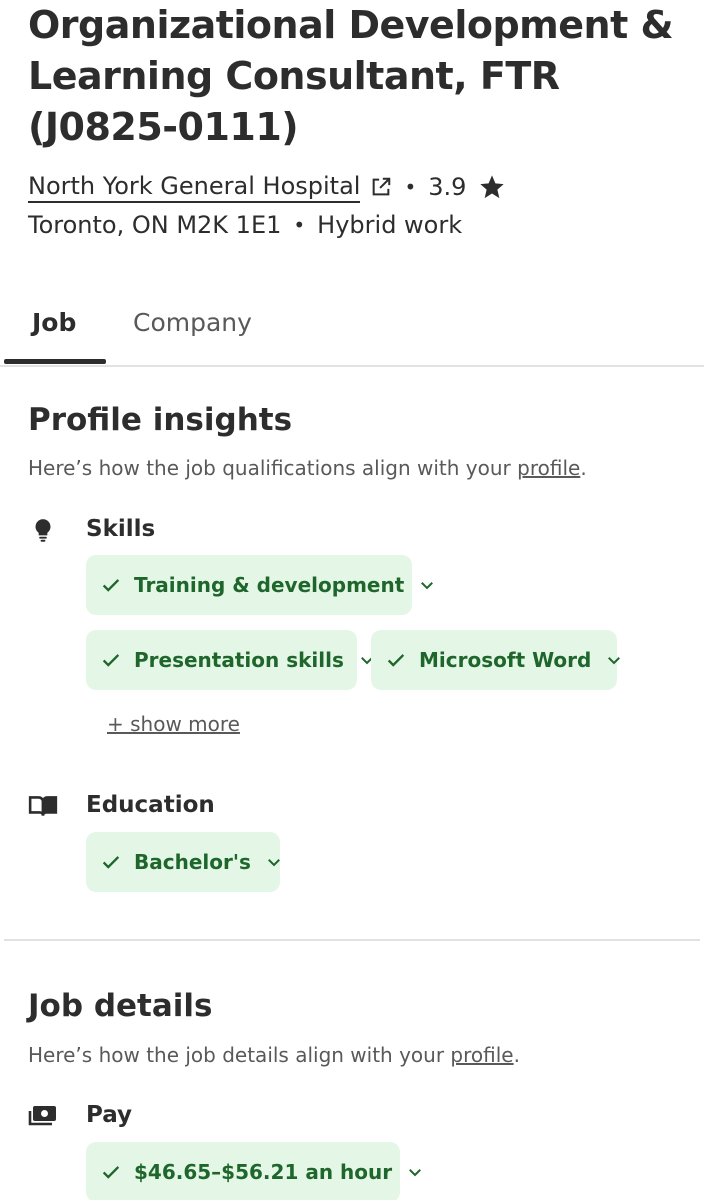 The width and height of the screenshot is (704, 1200). Describe the element at coordinates (120, 1006) in the screenshot. I see `job-details-title: Job details` at that location.